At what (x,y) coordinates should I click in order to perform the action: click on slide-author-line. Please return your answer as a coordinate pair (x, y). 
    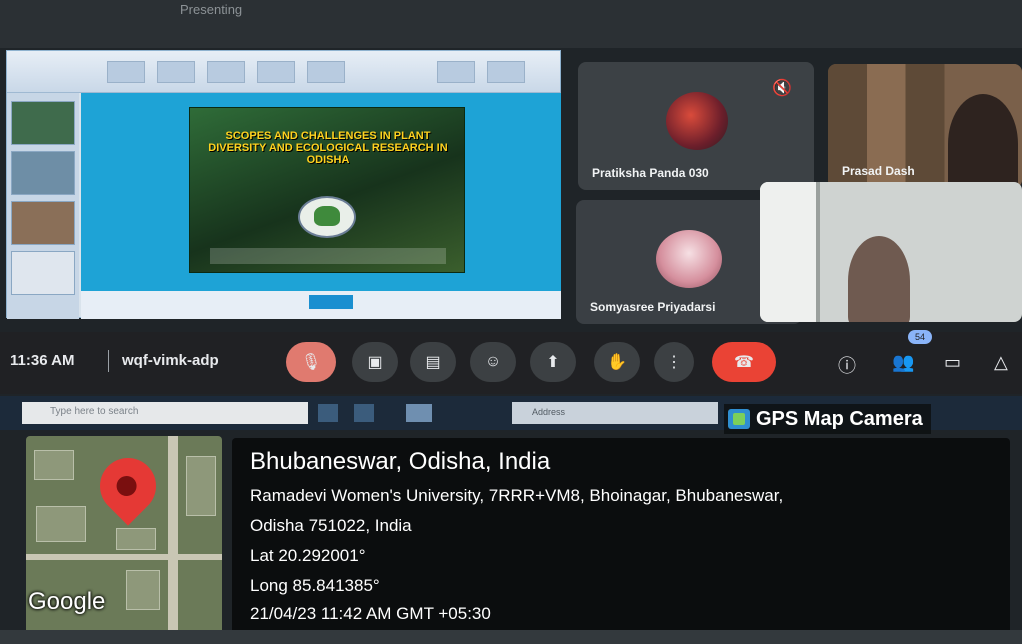
    Looking at the image, I should click on (328, 256).